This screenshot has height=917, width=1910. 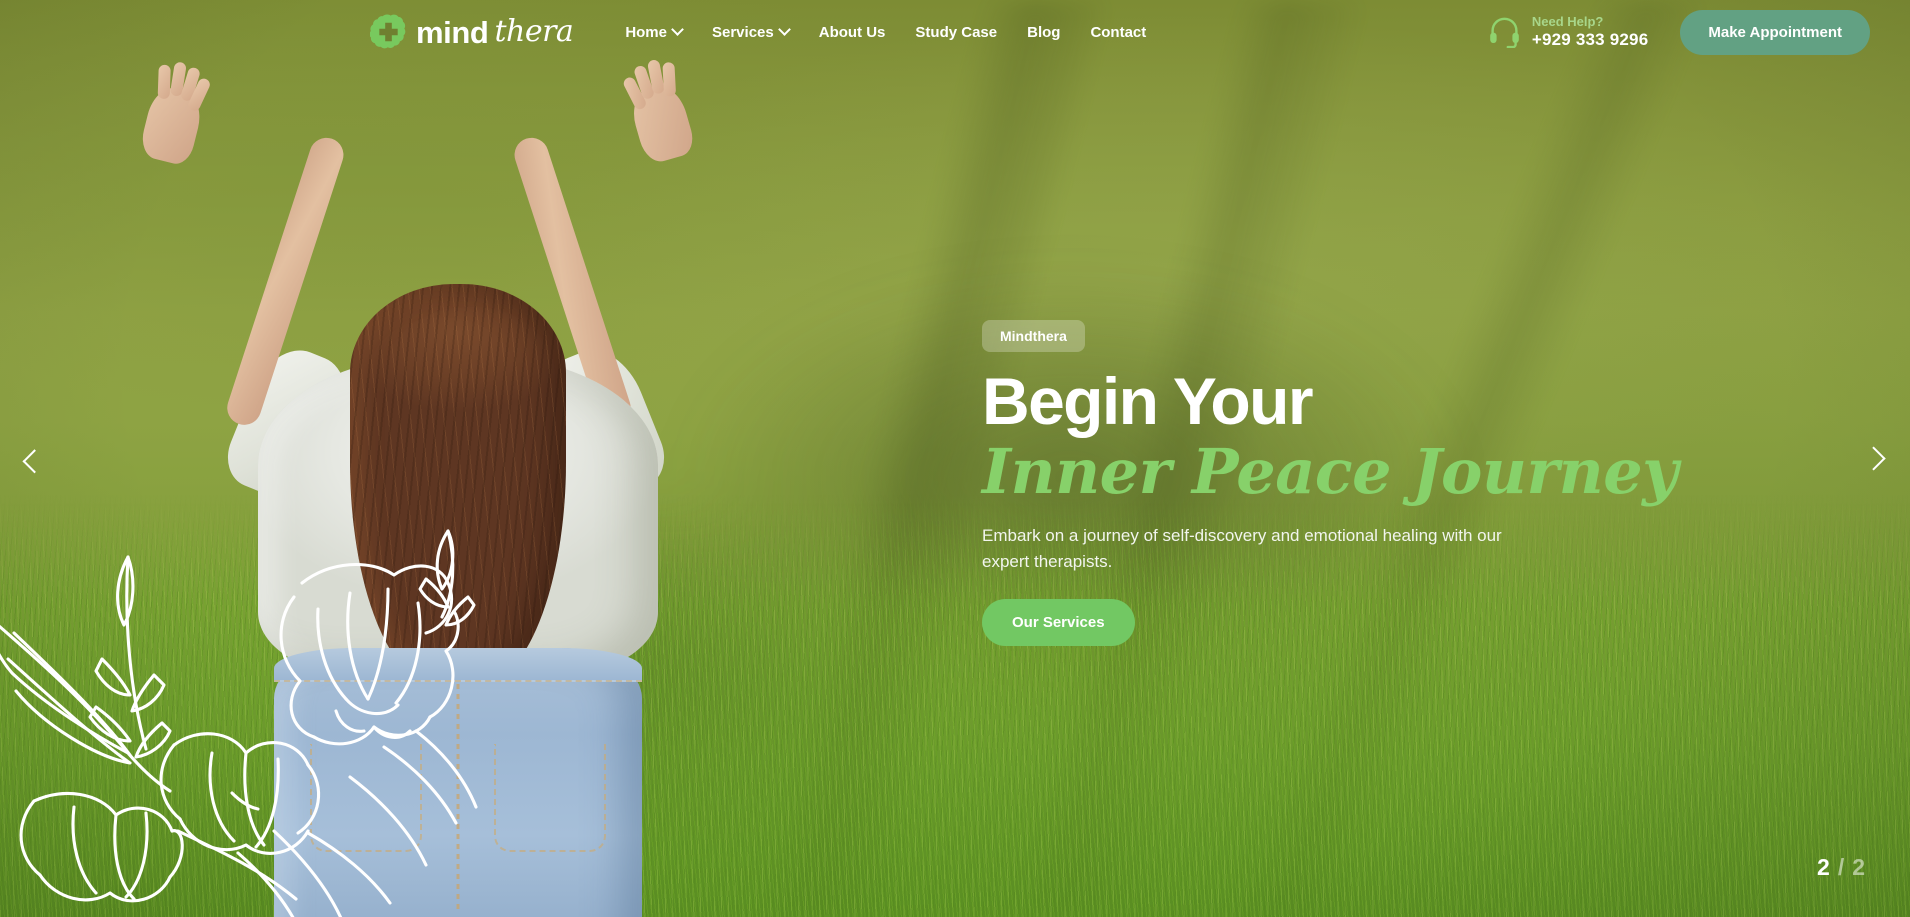 What do you see at coordinates (458, 782) in the screenshot?
I see `denim-jeans` at bounding box center [458, 782].